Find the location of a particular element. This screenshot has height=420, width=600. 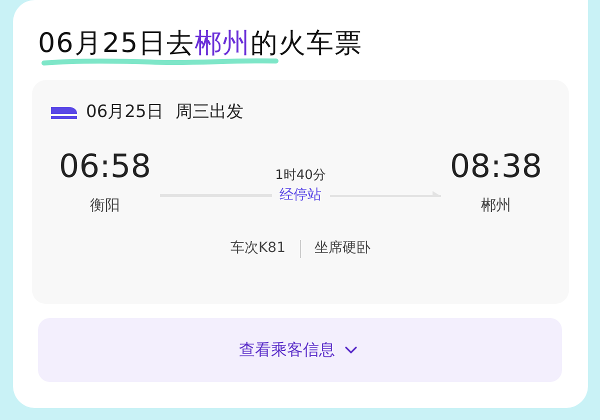

arrival-station: 郴州 is located at coordinates (496, 205).